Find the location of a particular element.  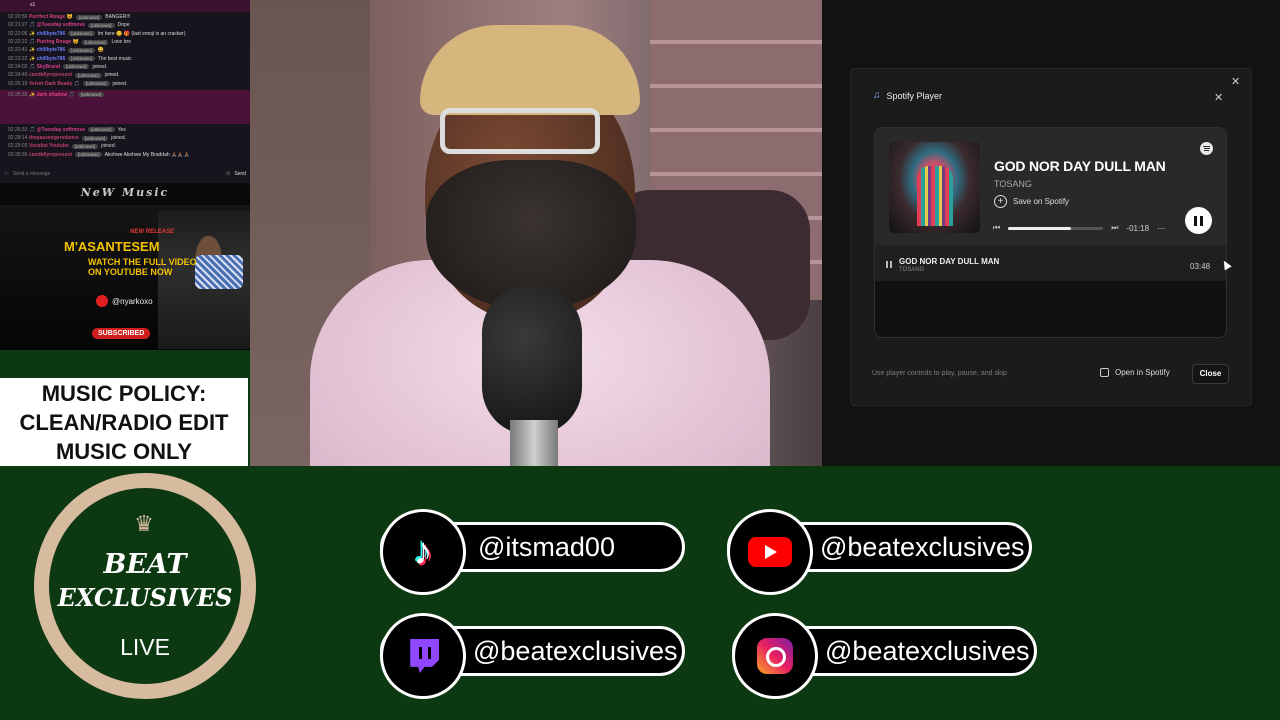

chat-timestamp: 02:28:14 is located at coordinates (18, 138).